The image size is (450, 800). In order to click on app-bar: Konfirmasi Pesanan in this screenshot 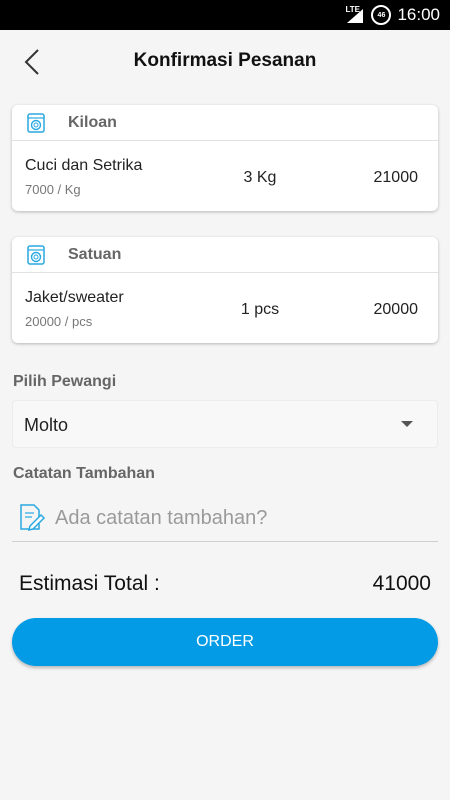, I will do `click(225, 62)`.